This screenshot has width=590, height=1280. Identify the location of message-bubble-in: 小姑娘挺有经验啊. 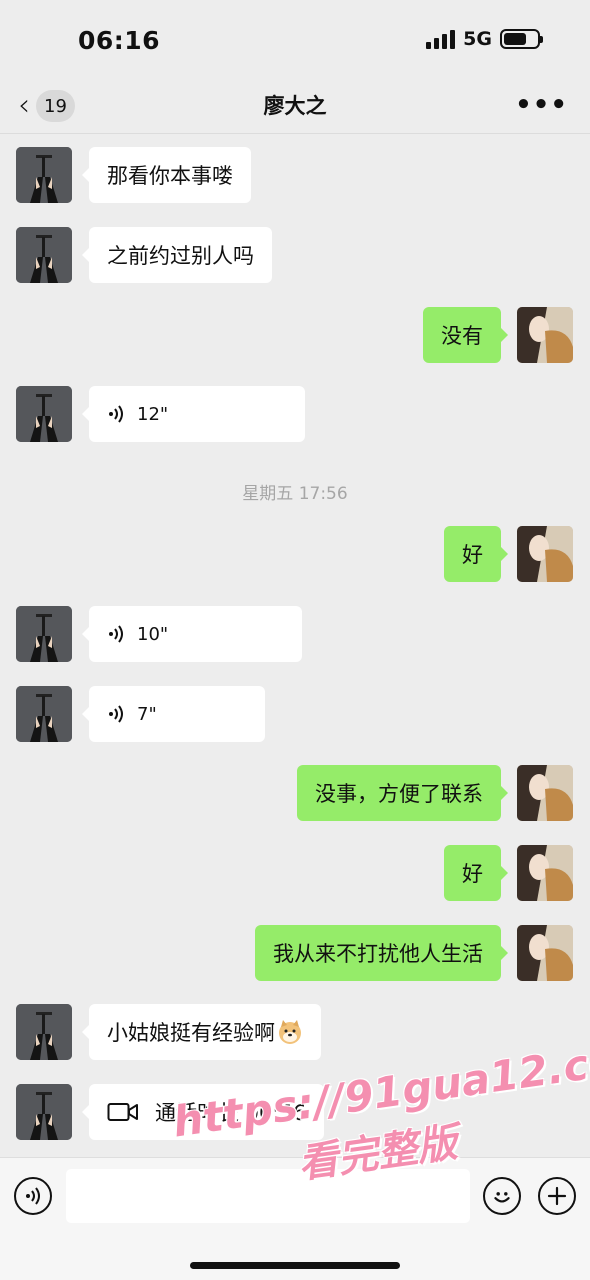
(201, 1032).